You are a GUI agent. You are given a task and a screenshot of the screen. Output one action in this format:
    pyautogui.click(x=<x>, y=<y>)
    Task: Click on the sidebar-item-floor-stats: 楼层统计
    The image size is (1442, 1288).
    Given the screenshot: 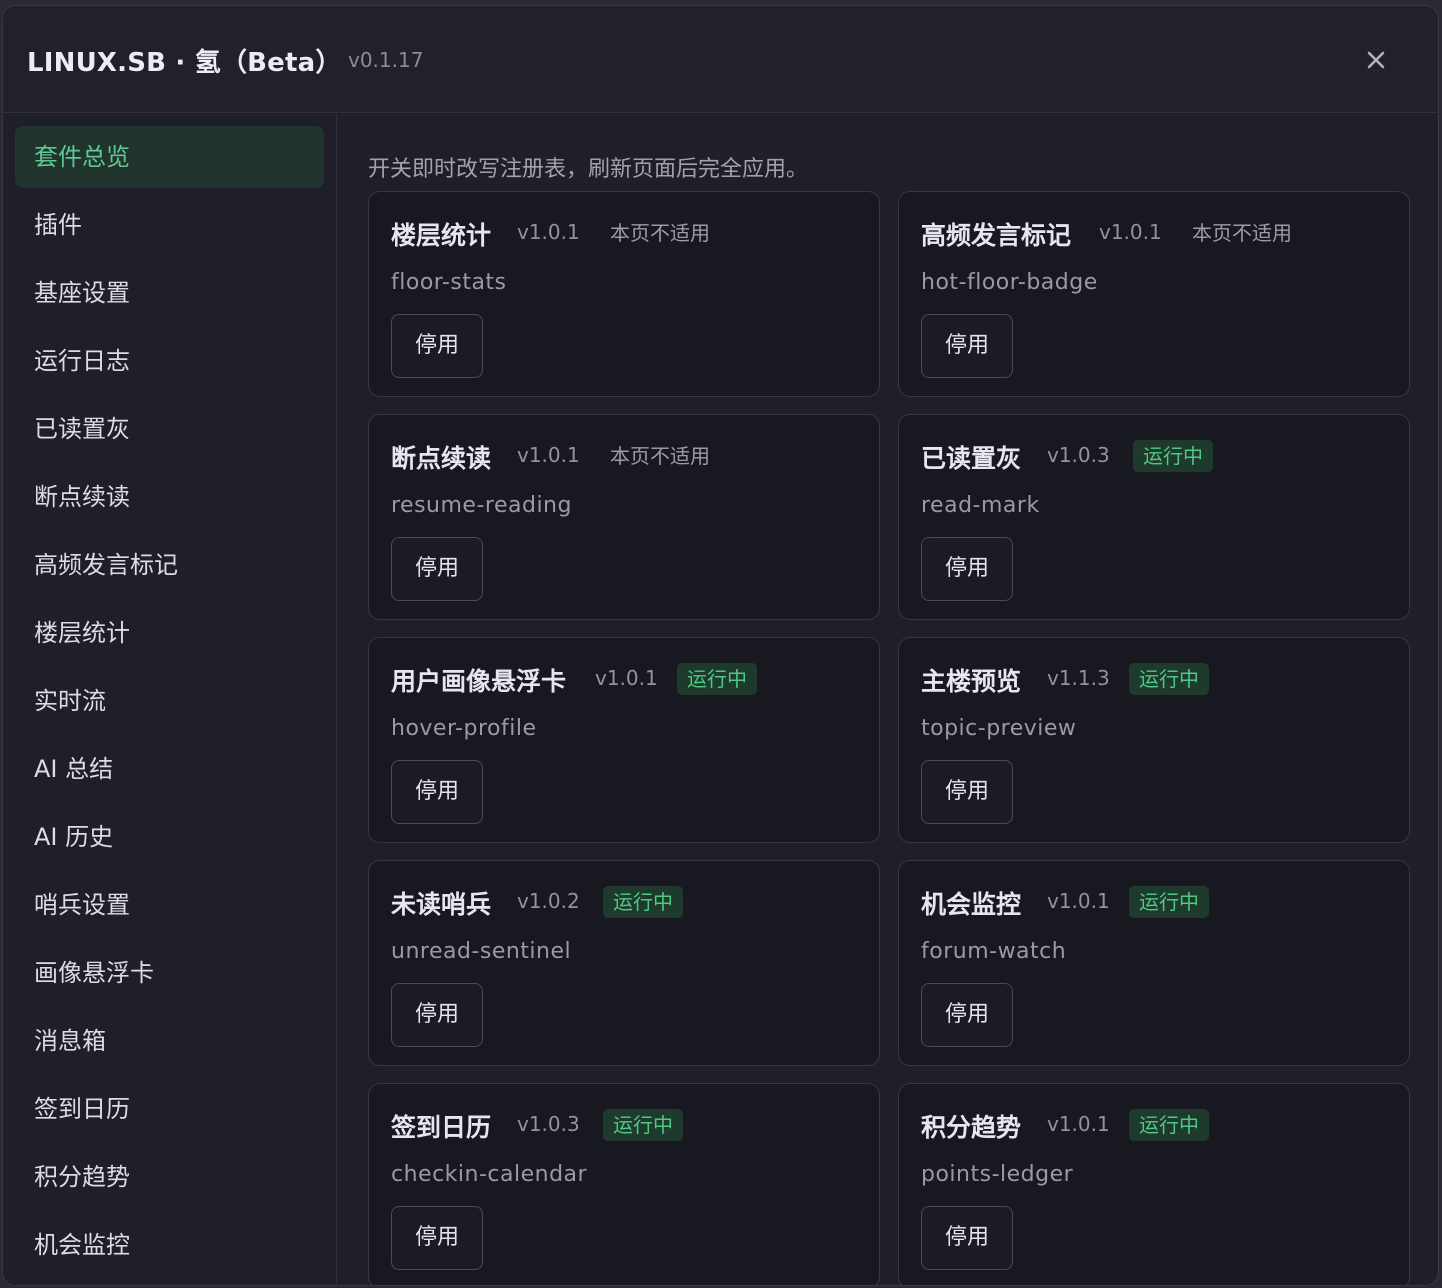 What is the action you would take?
    pyautogui.click(x=169, y=633)
    